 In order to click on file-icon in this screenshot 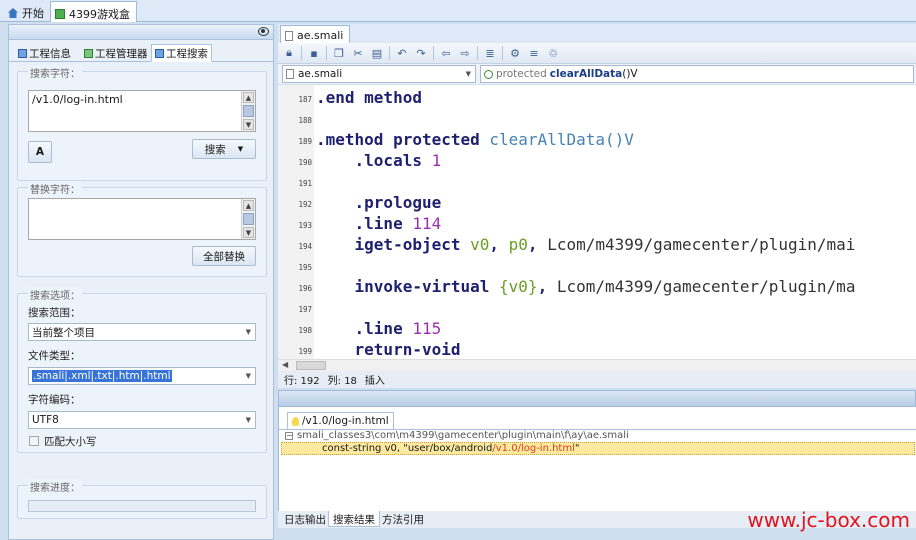, I will do `click(290, 74)`.